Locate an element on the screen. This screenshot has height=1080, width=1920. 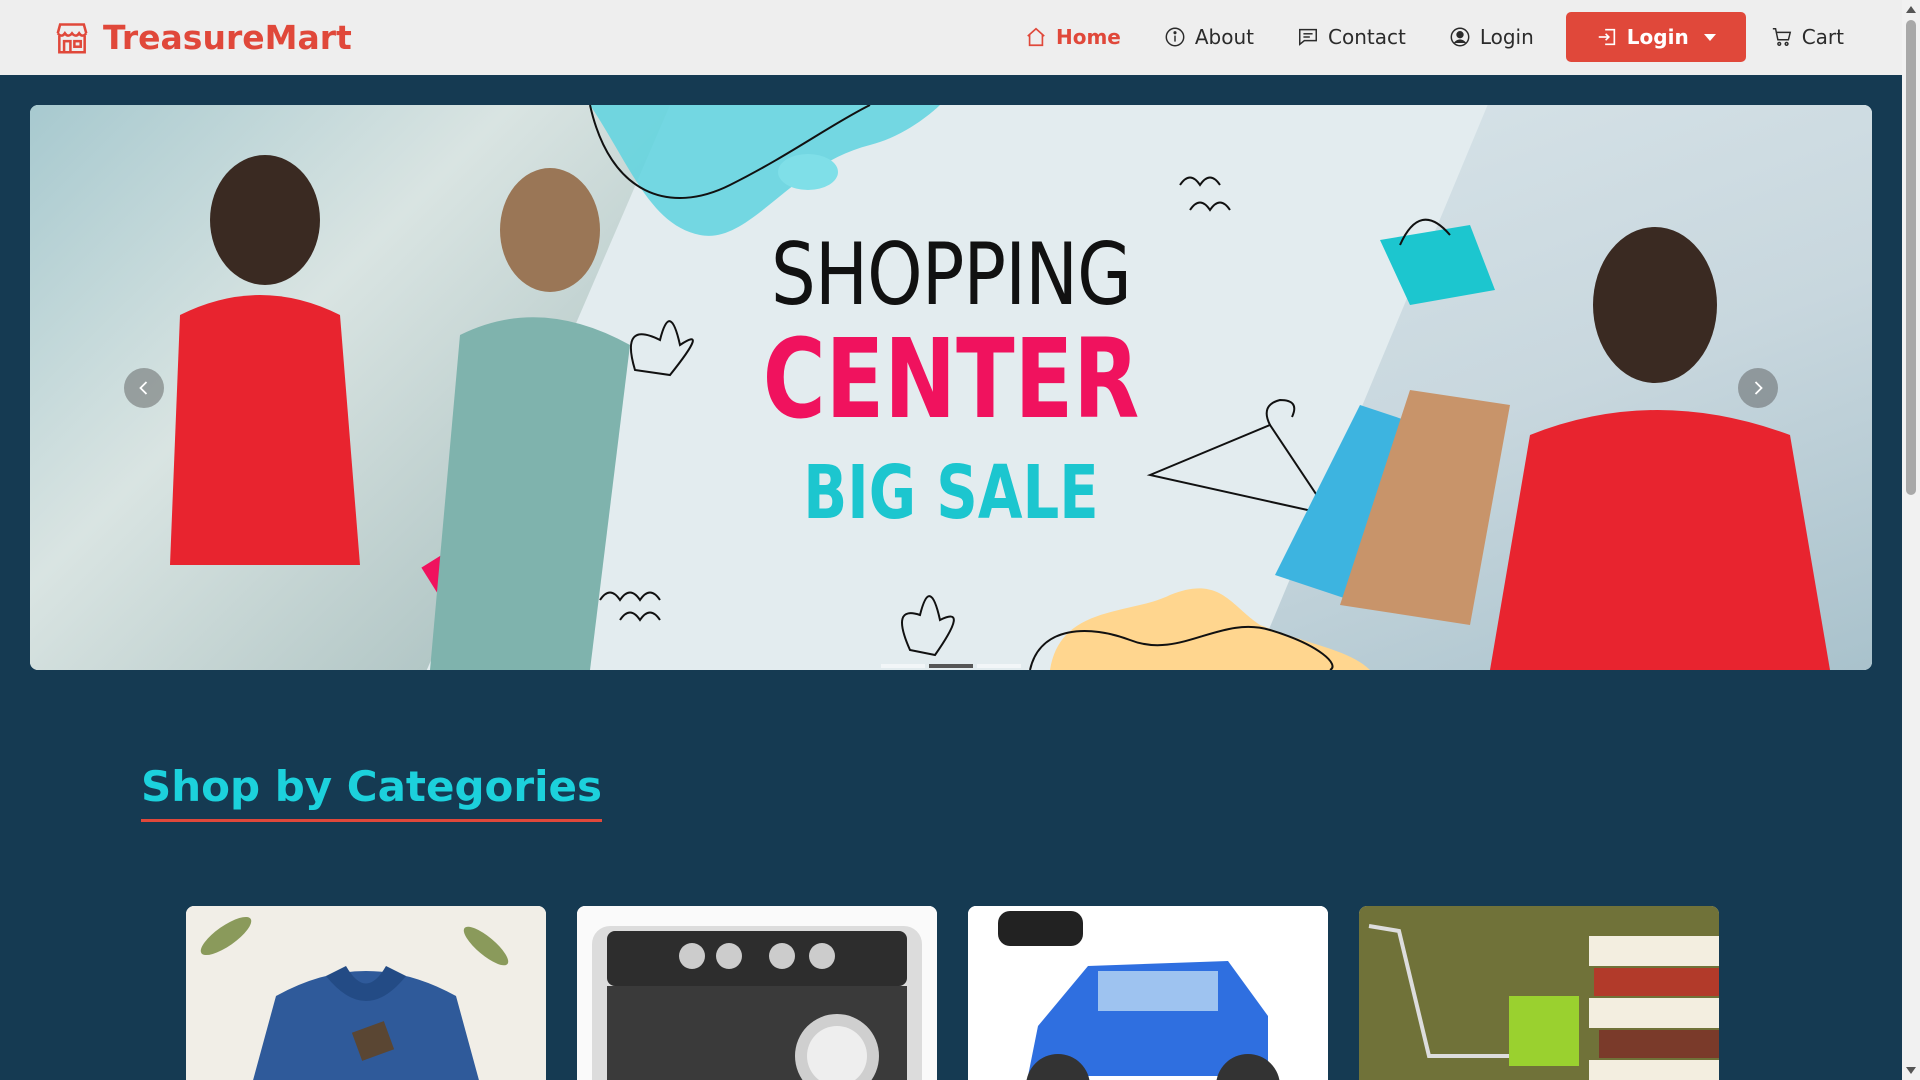
nav-home-label: Home is located at coordinates (1088, 37).